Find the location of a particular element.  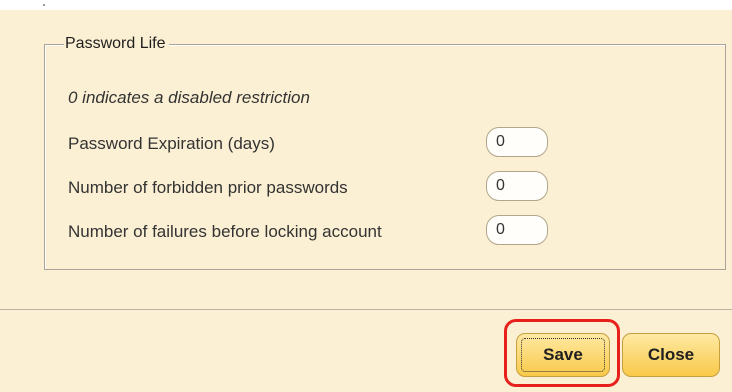

close-button: Close is located at coordinates (671, 355).